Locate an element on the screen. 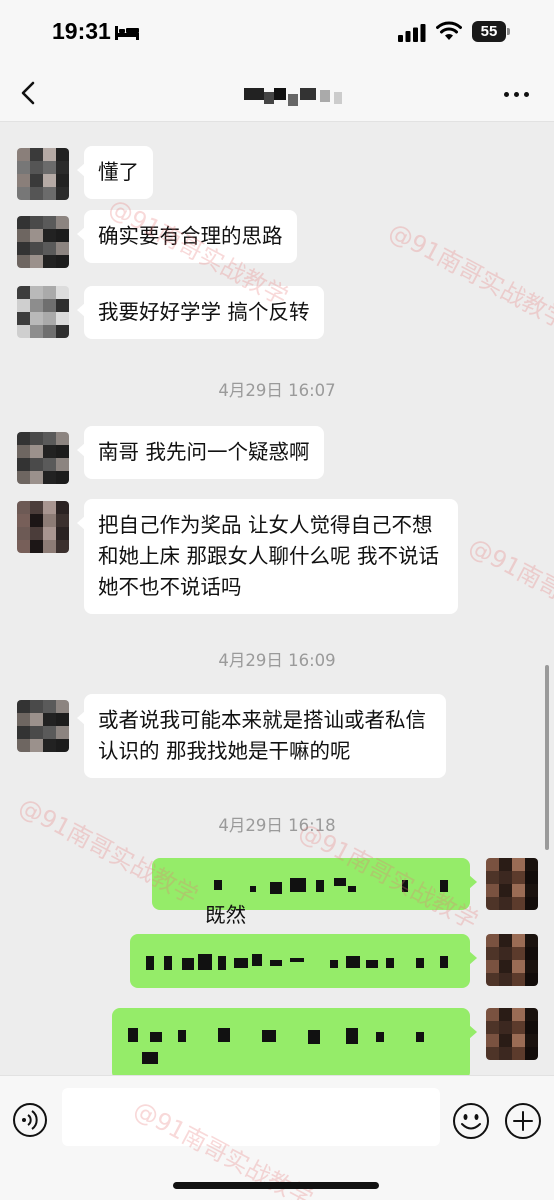 The width and height of the screenshot is (554, 1200). message-bubble: 我要好好学学 搞个反转 is located at coordinates (200, 312).